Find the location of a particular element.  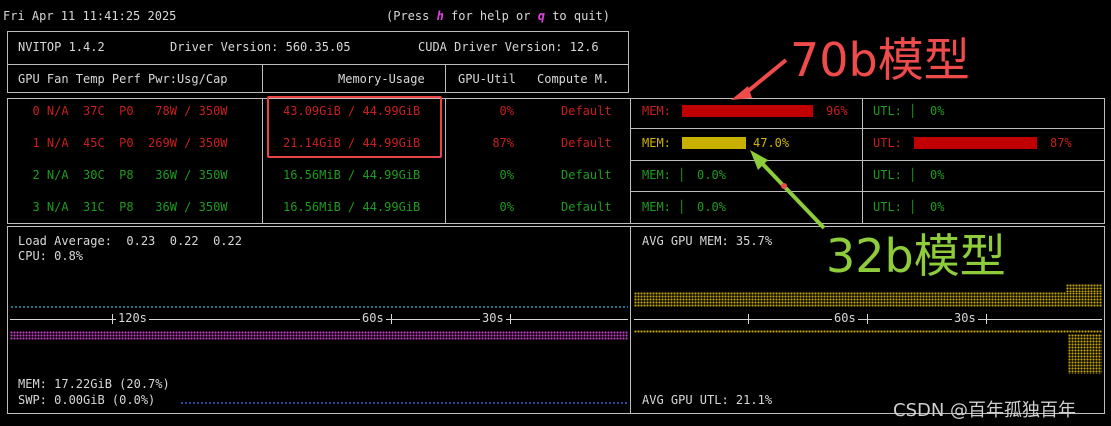

gpu-mem-history-graph is located at coordinates (868, 299).